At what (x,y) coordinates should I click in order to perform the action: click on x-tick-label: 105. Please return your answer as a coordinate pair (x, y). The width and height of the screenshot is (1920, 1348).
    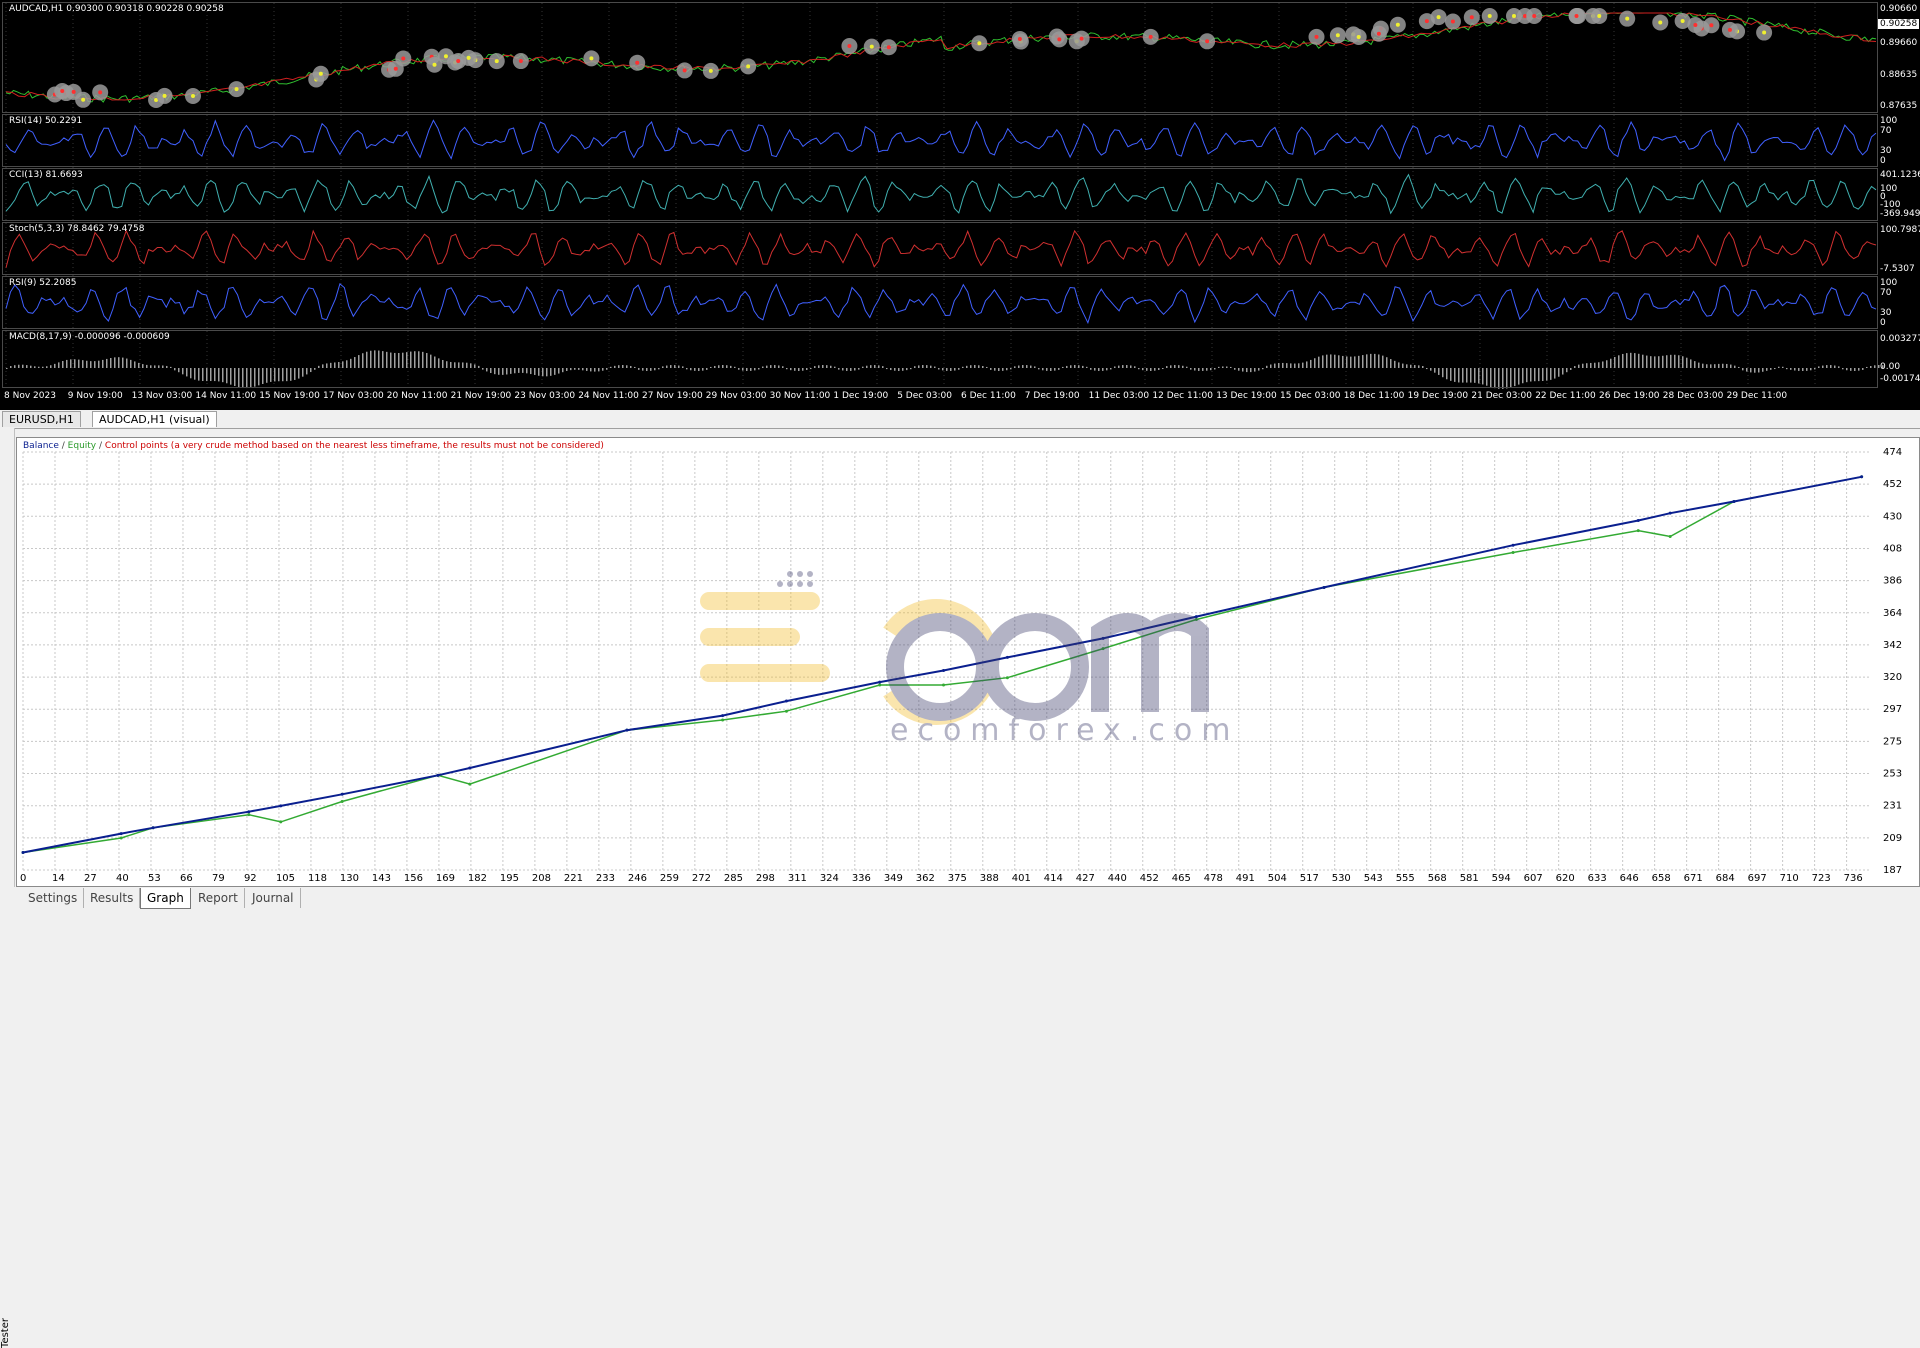
    Looking at the image, I should click on (285, 878).